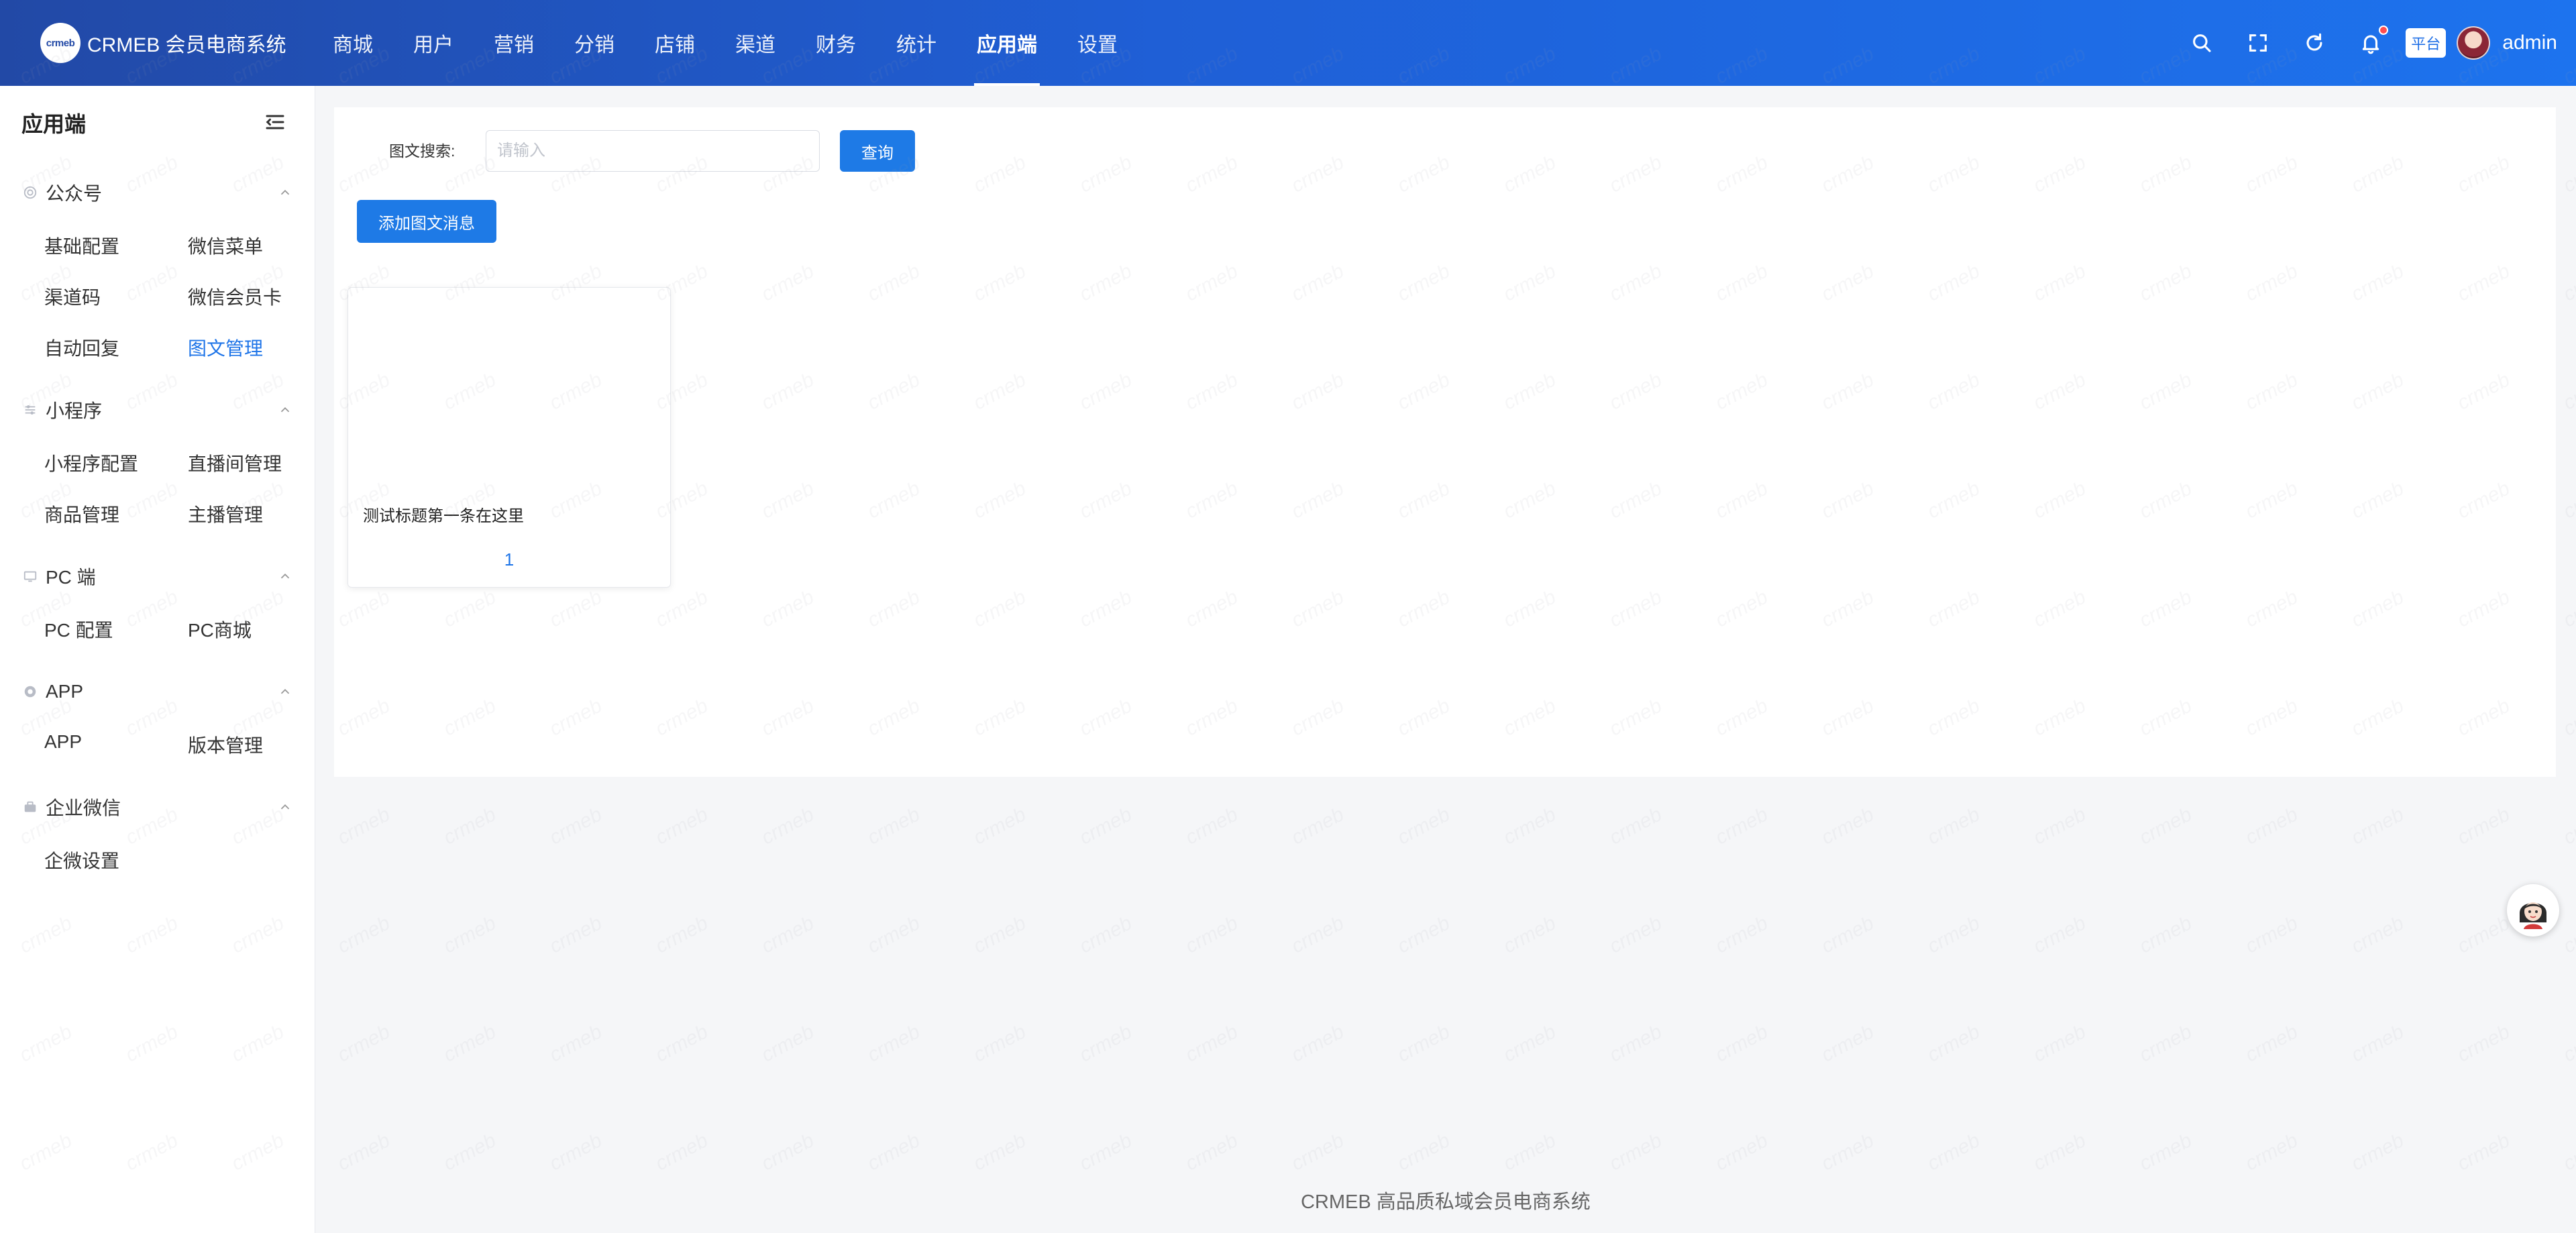 This screenshot has height=1233, width=2576. I want to click on customer-service-avatar-button, so click(2533, 910).